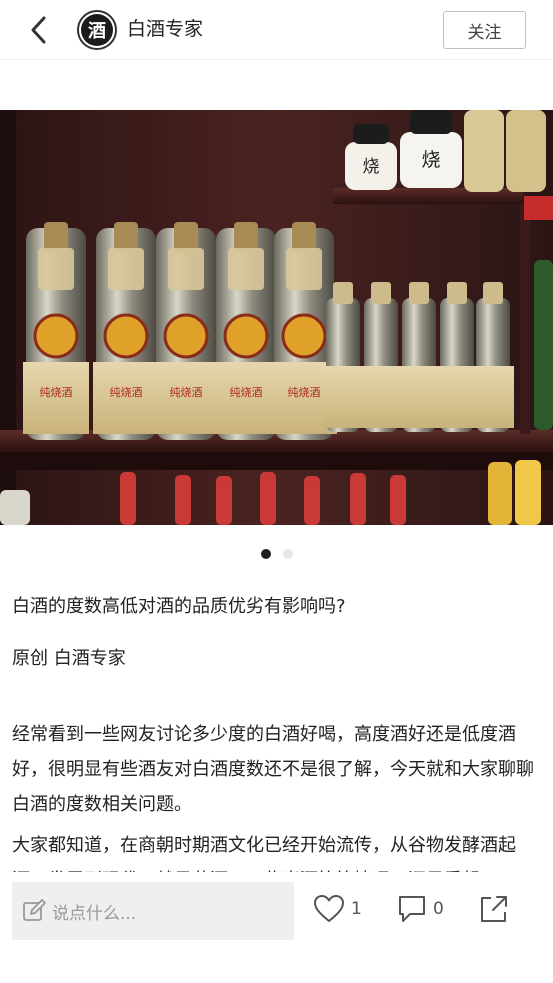  Describe the element at coordinates (165, 29) in the screenshot. I see `account-name: 白酒专家` at that location.